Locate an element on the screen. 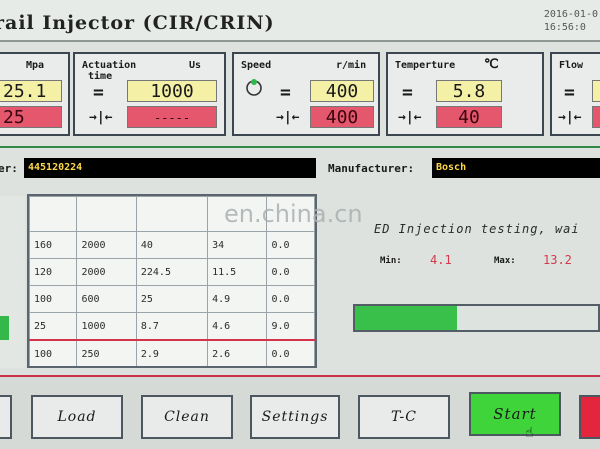 This screenshot has height=449, width=600. temperature-label: Temperture is located at coordinates (425, 65).